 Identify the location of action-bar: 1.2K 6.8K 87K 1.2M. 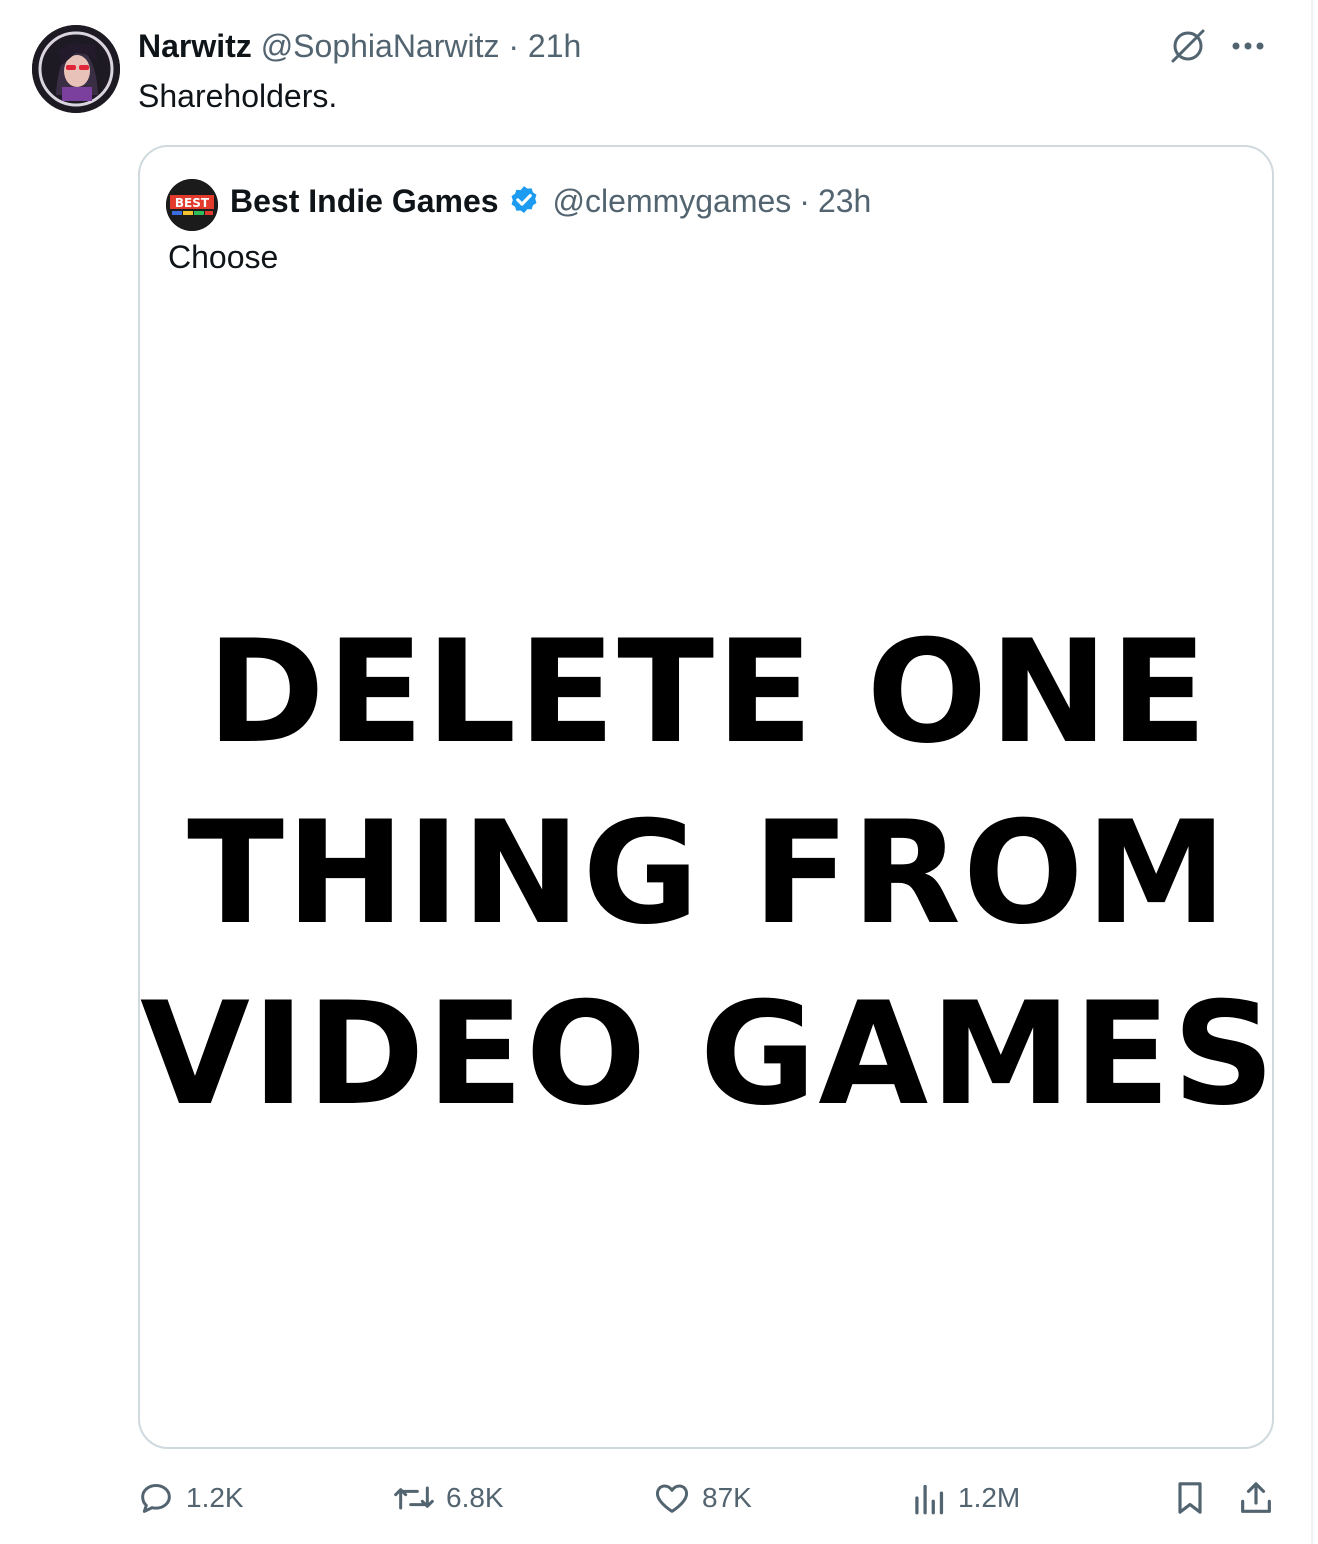
(711, 1501).